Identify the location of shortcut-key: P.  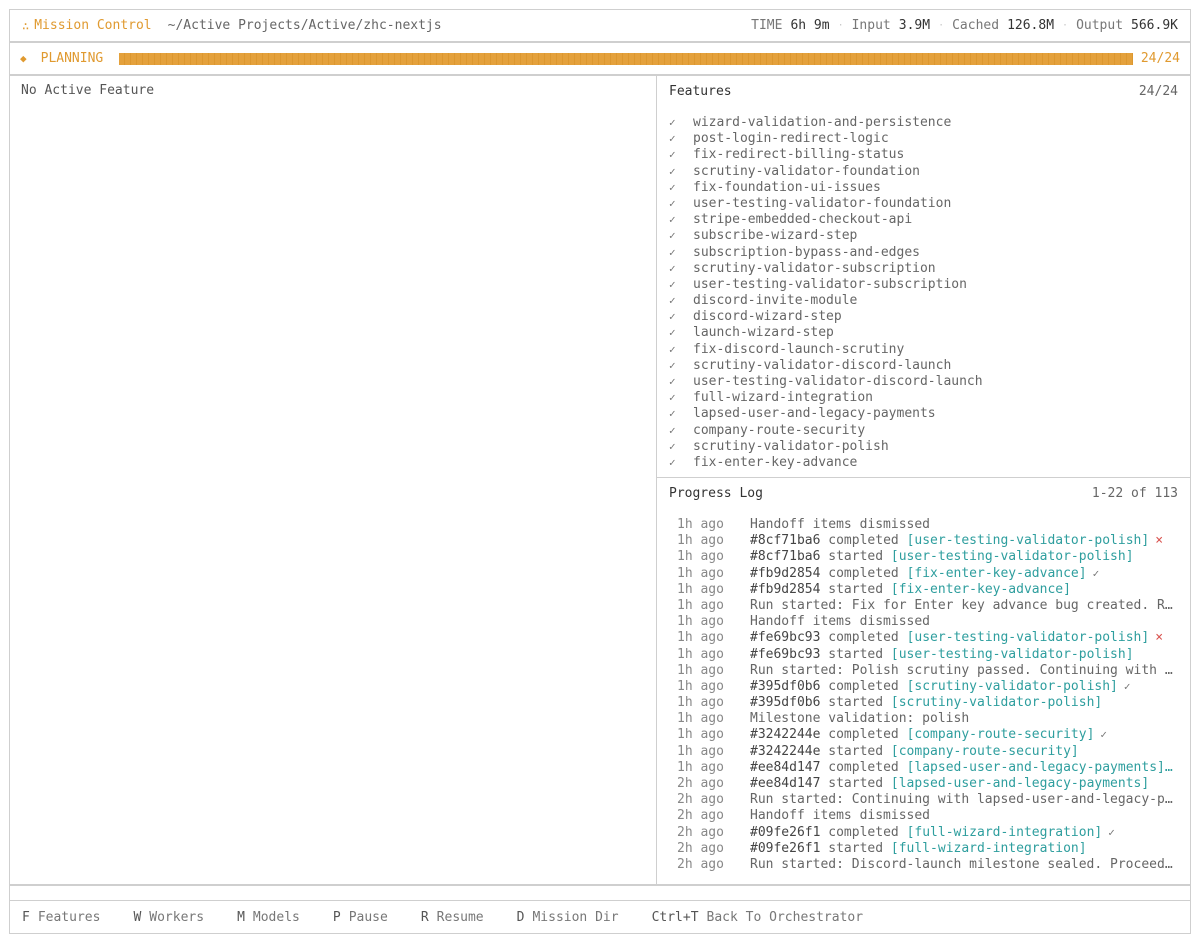
(336, 917).